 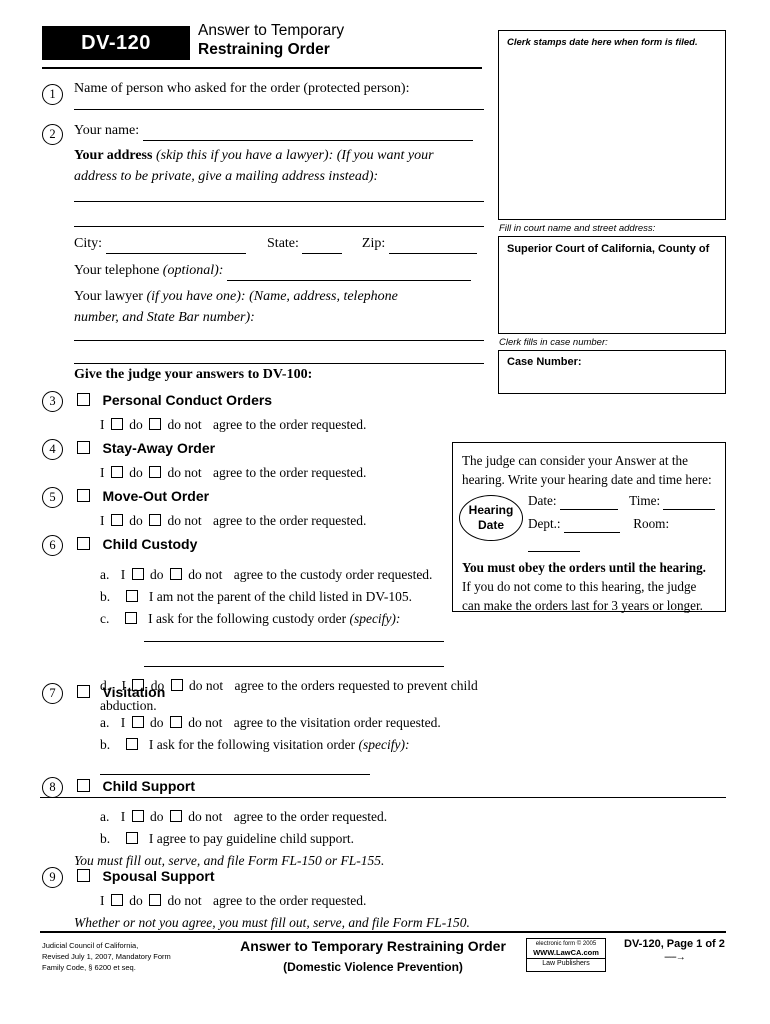 I want to click on item-3-checkbox, so click(x=83, y=399).